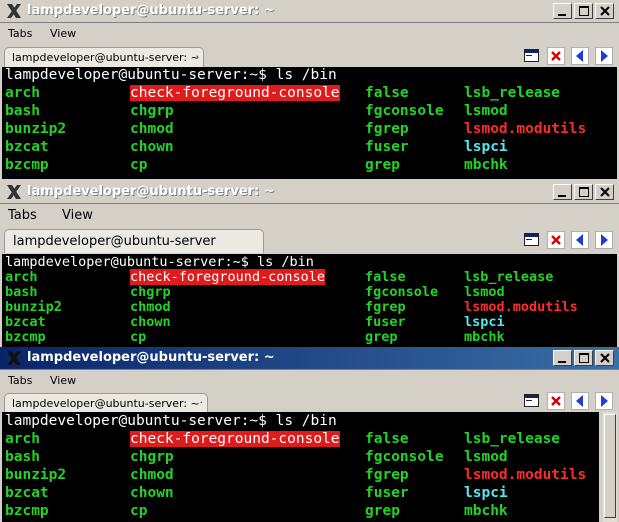 The image size is (619, 522). I want to click on tab-label: lampdeveloper@ubuntu-server: ~, so click(106, 403).